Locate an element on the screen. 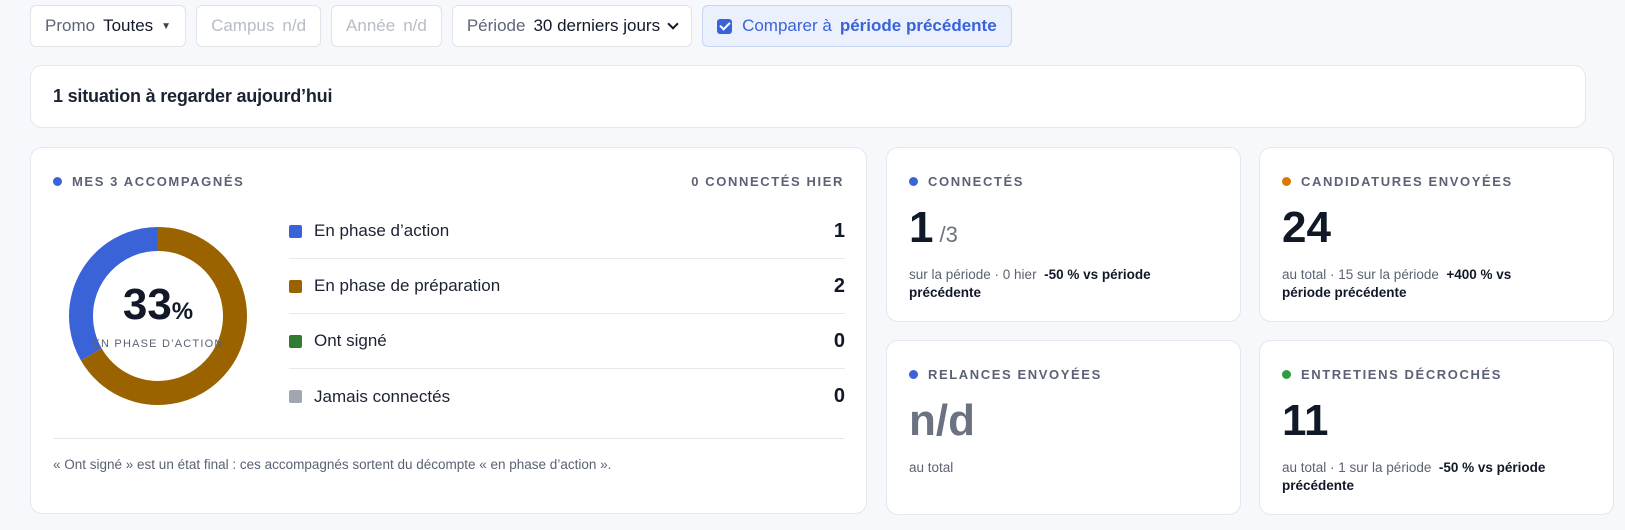  relances-title: RELANCES ENVOYÉES is located at coordinates (1005, 374).